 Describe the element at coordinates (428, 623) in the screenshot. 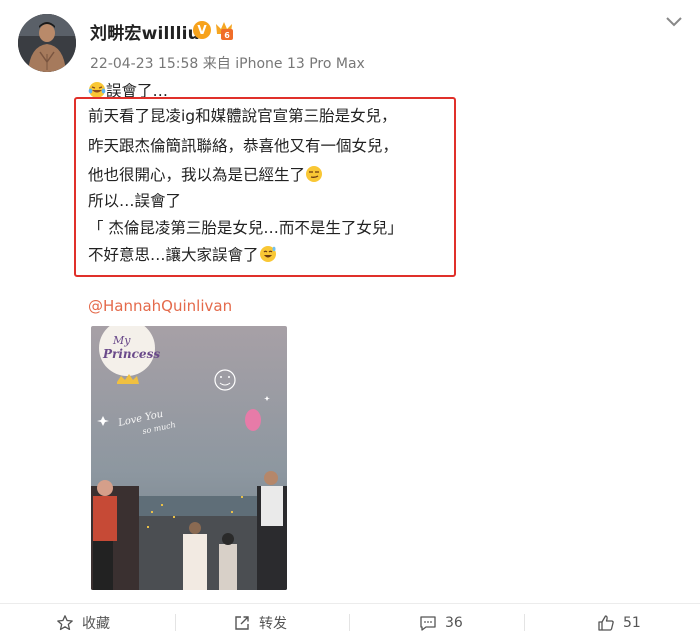

I see `comment-icon` at that location.